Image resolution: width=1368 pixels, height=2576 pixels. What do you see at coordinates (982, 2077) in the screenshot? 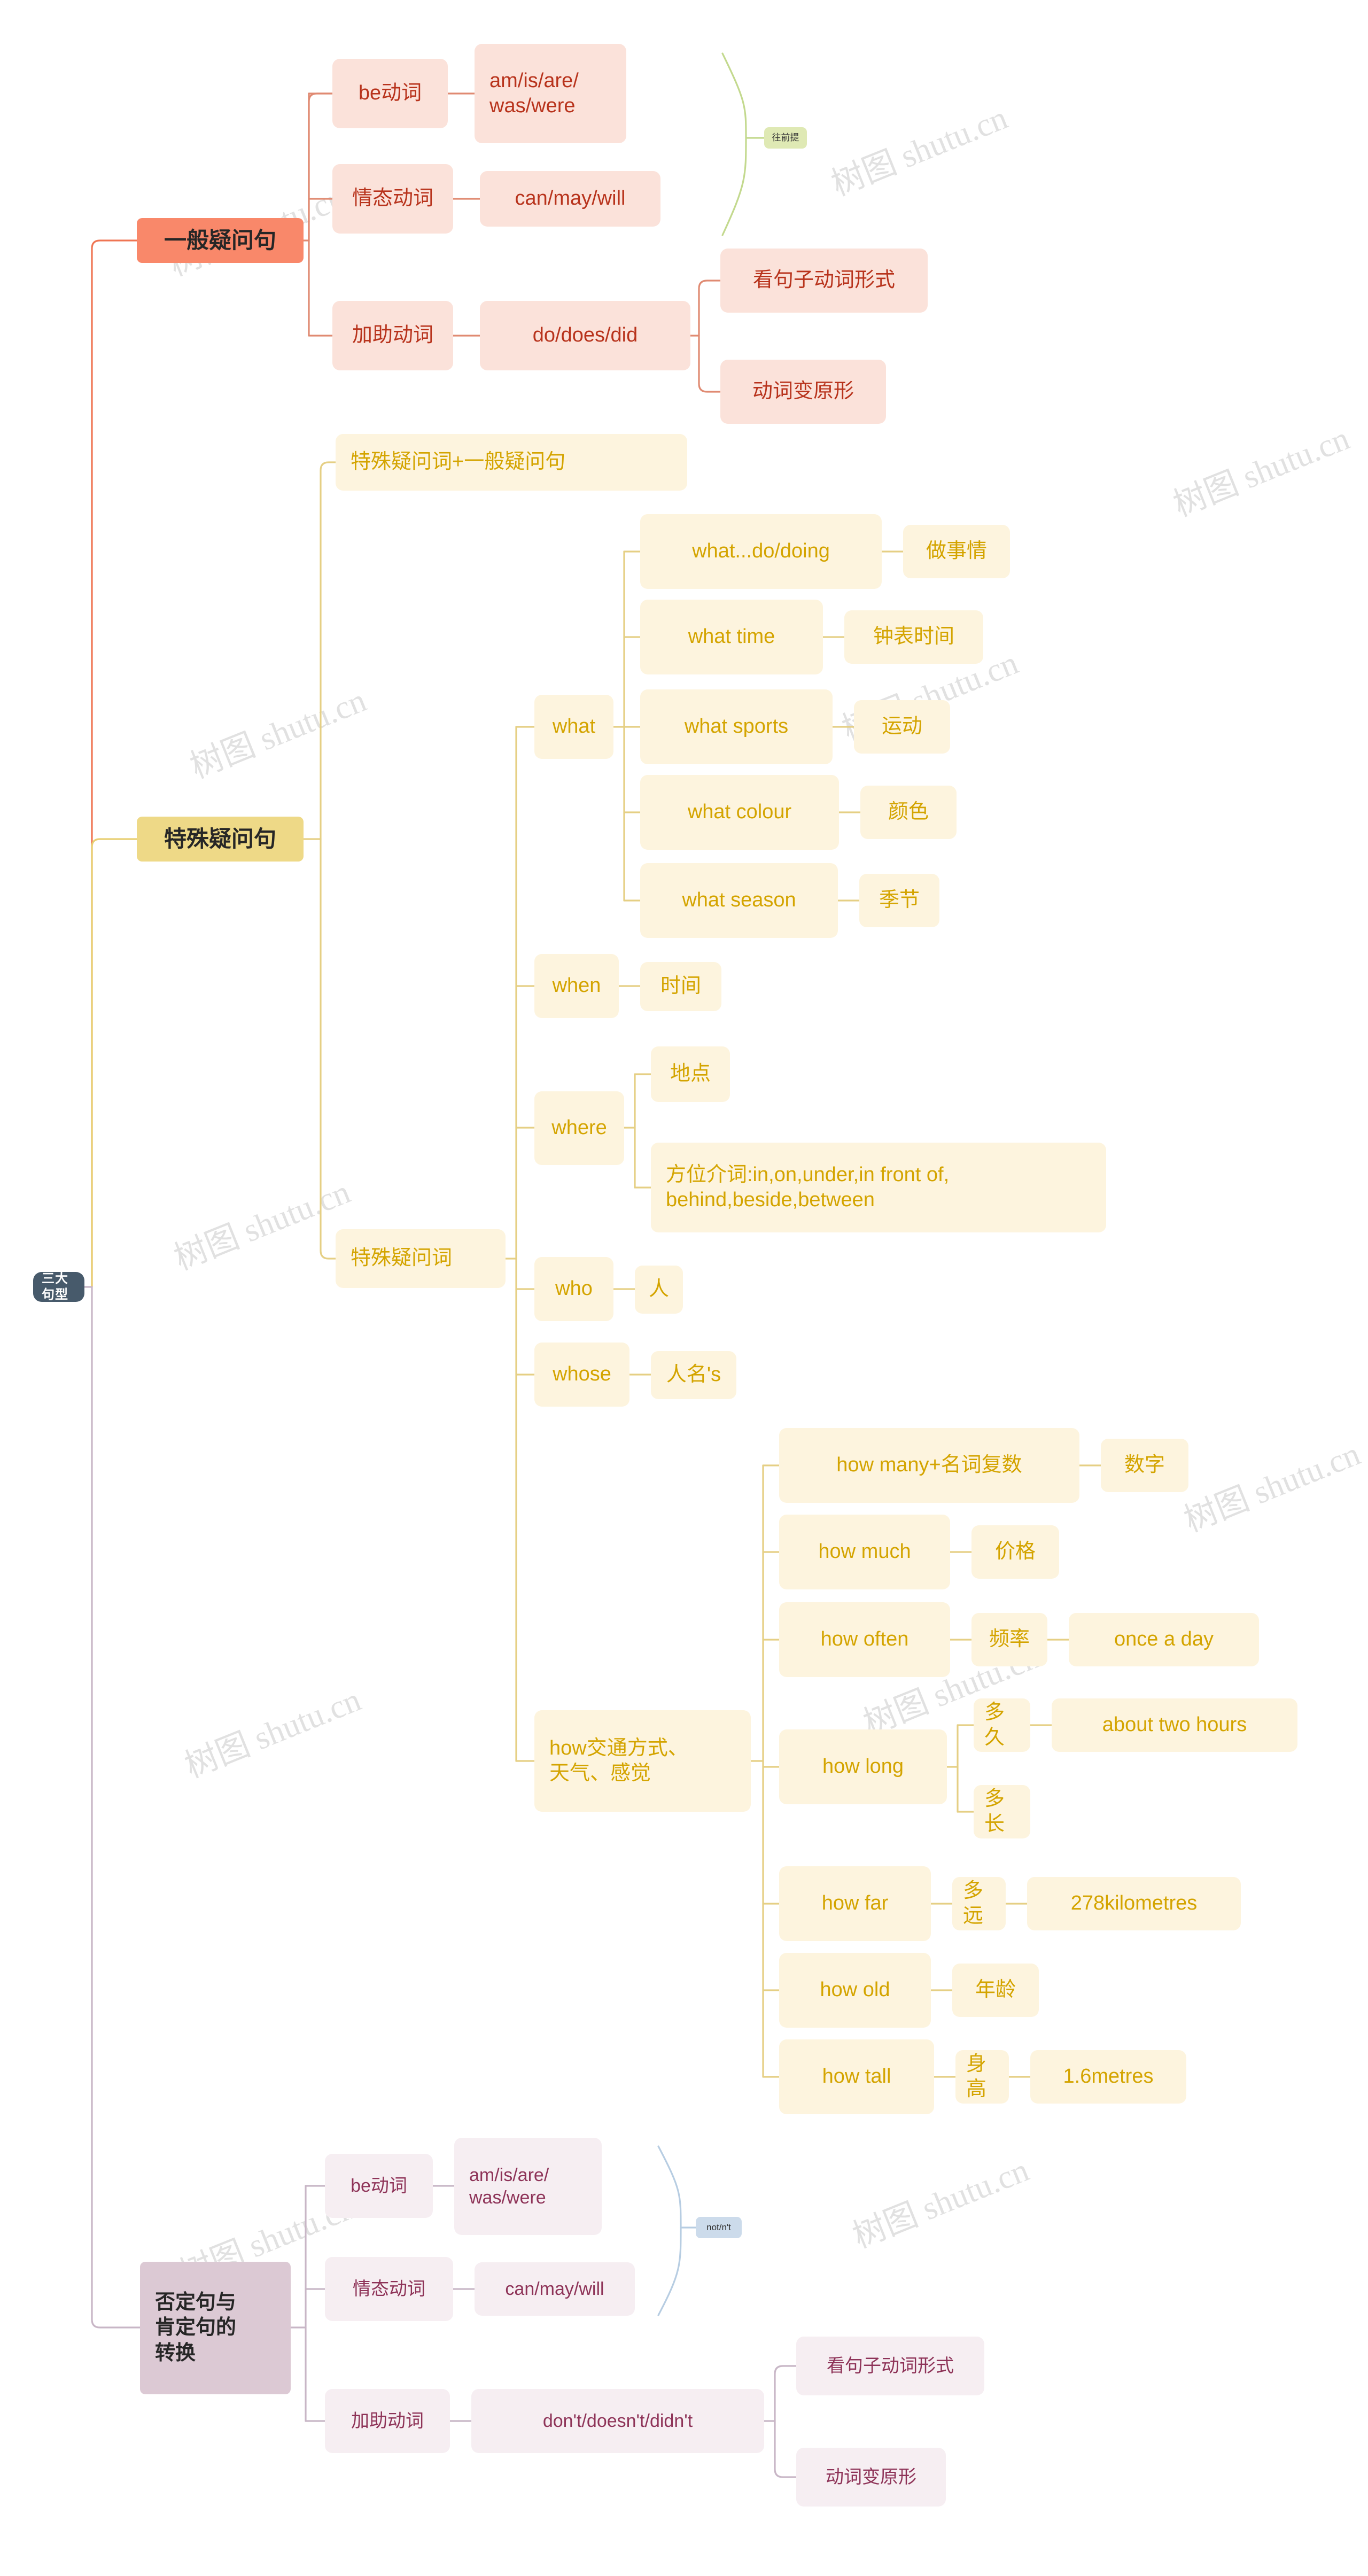
I see `node-how-tall-value: 身高` at bounding box center [982, 2077].